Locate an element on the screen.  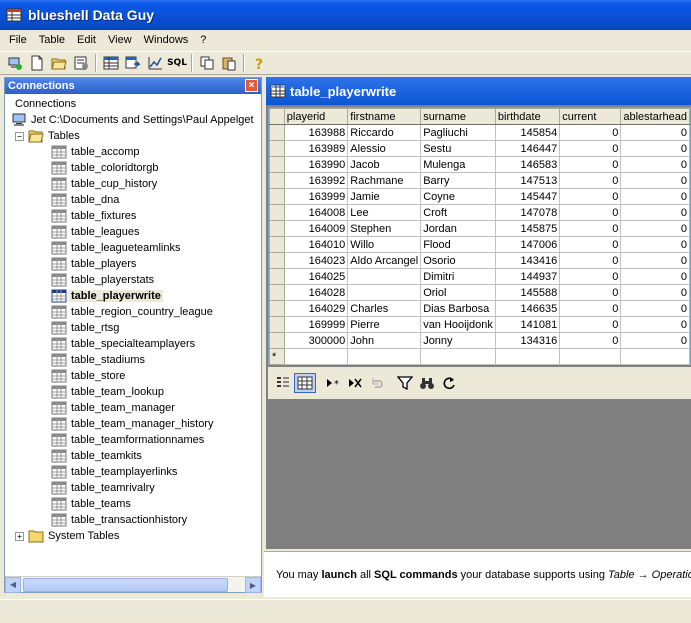
table-cell: 144937 is located at coordinates (527, 276).